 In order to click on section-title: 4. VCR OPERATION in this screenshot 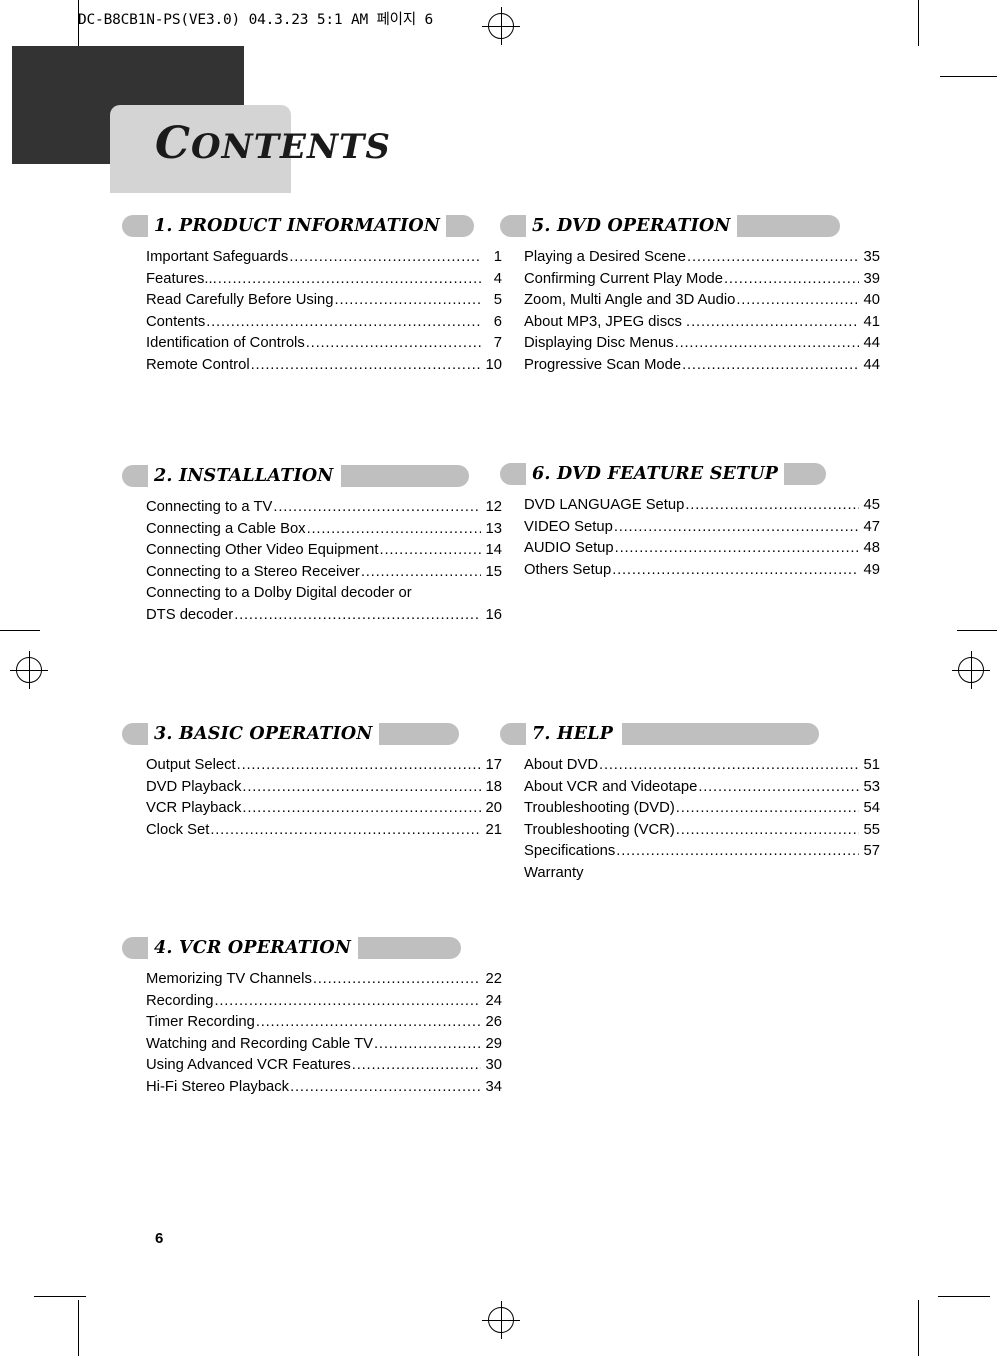, I will do `click(253, 948)`.